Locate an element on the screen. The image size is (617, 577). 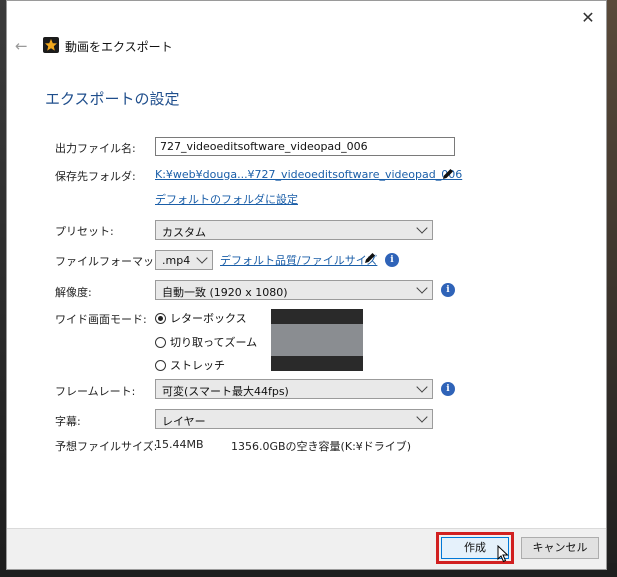
radio-stretch-label: ストレッチ is located at coordinates (197, 365).